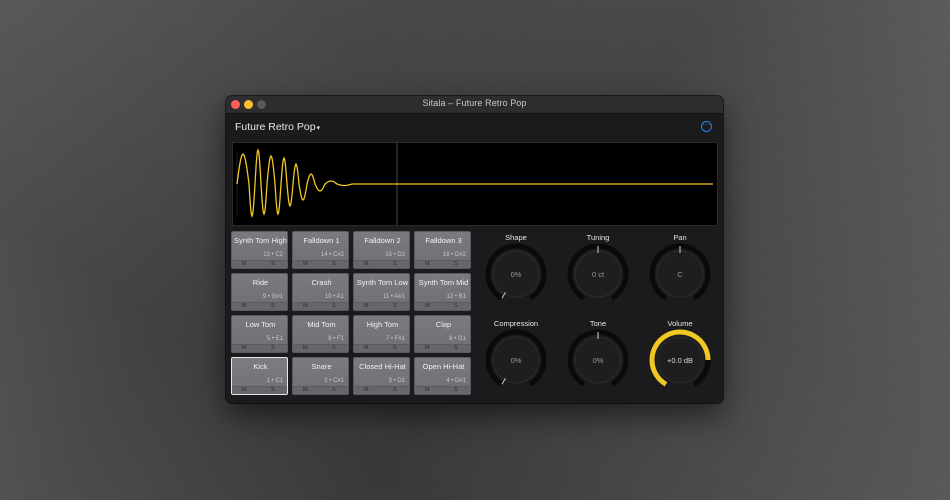 The height and width of the screenshot is (500, 950). I want to click on preset-selector: Future Retro Pop▾, so click(277, 127).